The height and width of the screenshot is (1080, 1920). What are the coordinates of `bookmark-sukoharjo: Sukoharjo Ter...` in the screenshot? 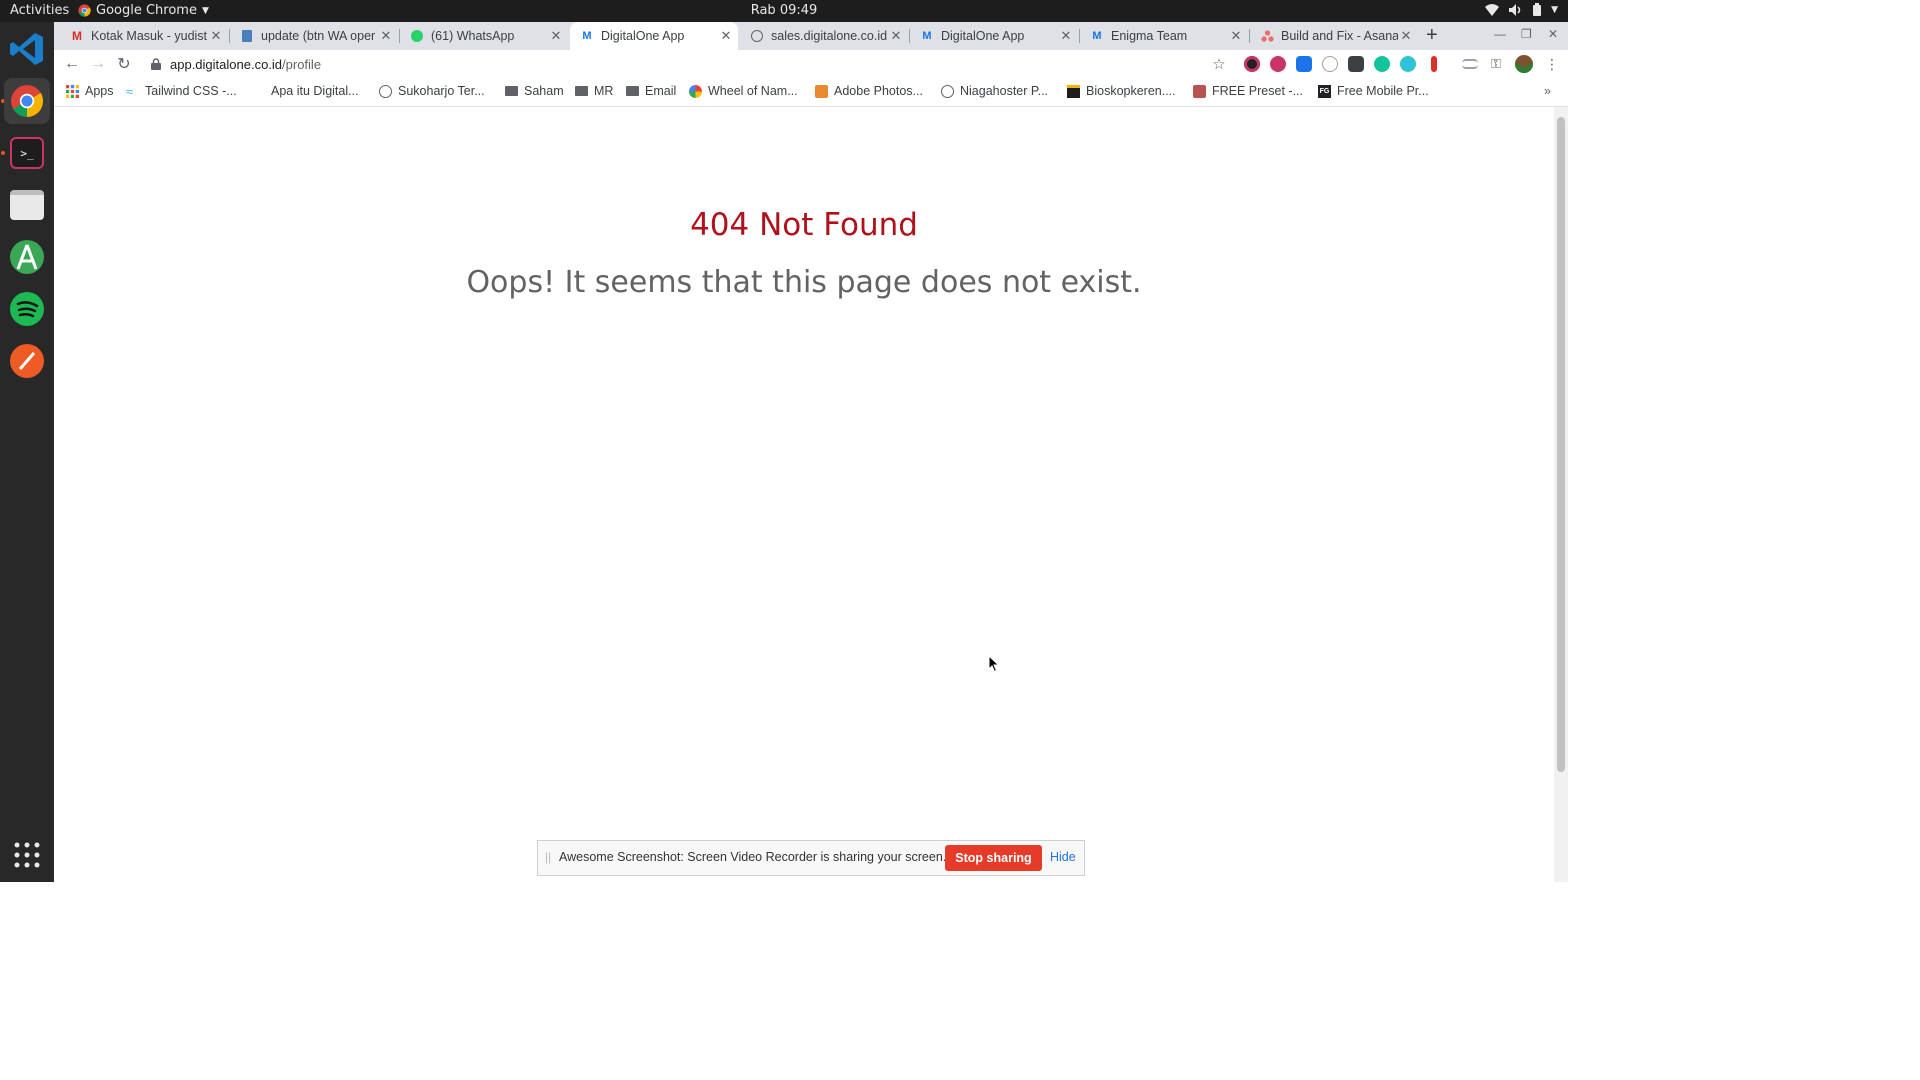 It's located at (432, 91).